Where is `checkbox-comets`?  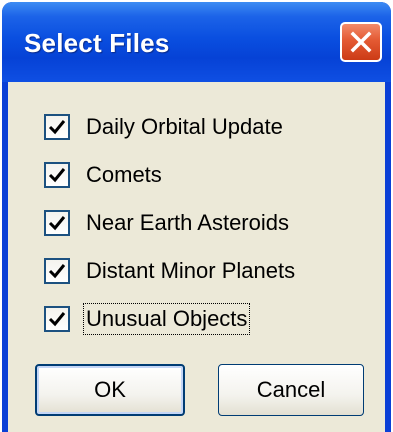
checkbox-comets is located at coordinates (57, 175).